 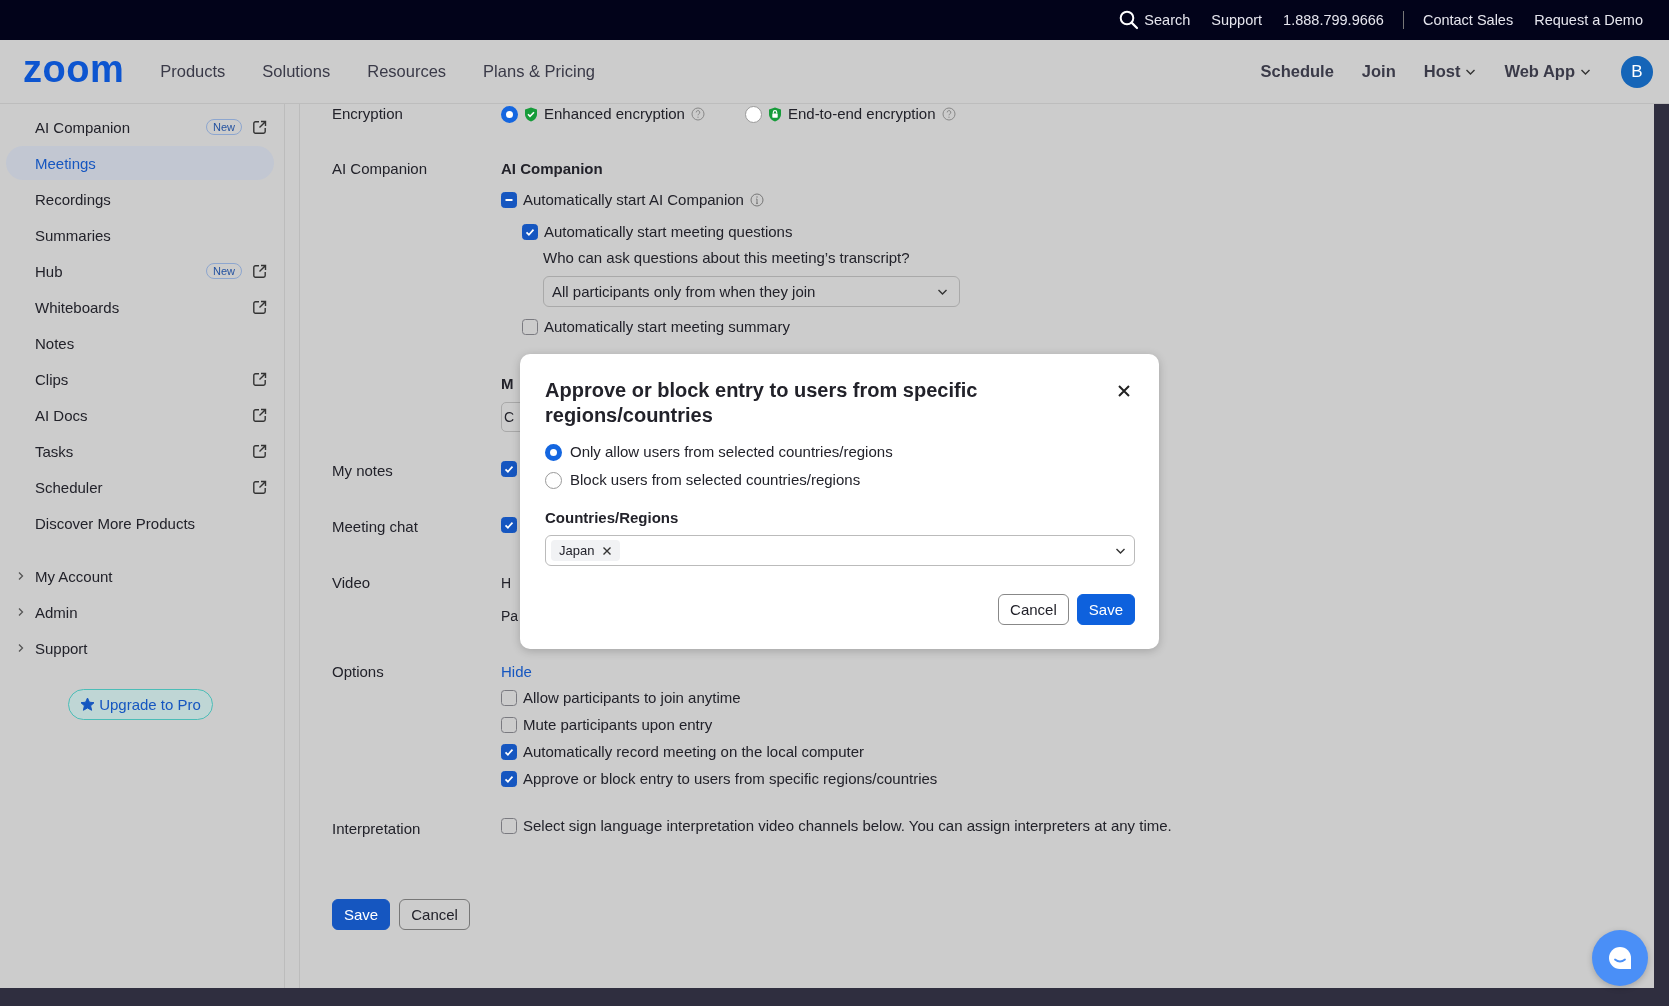 What do you see at coordinates (380, 169) in the screenshot?
I see `setting-label: AI Companion` at bounding box center [380, 169].